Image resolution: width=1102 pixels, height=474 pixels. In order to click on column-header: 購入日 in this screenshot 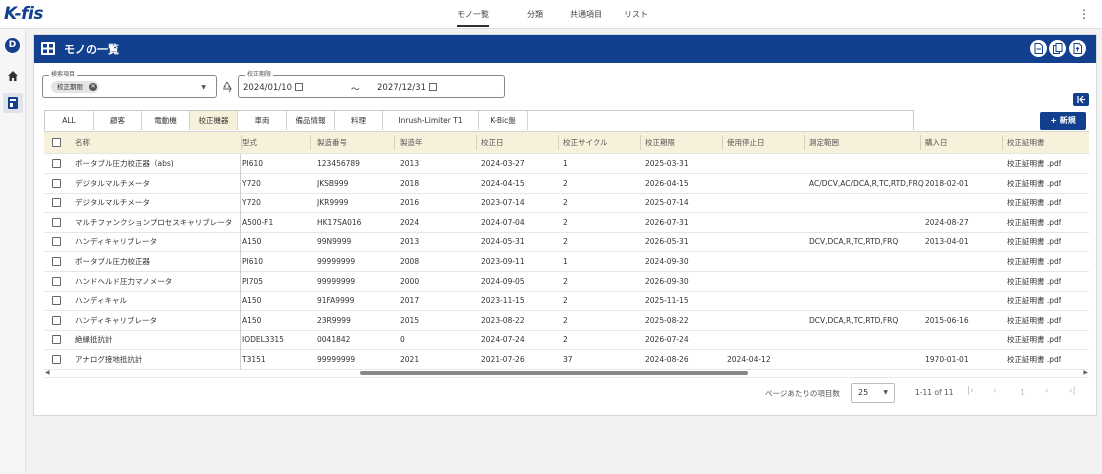, I will do `click(936, 143)`.